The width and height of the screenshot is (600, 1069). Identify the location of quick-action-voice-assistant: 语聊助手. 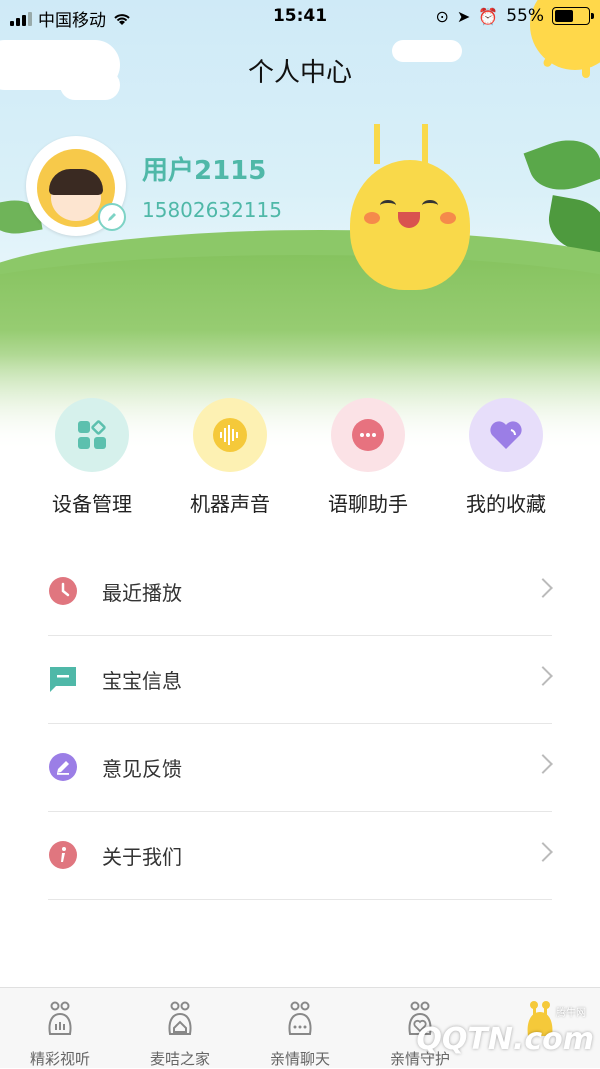
(368, 457).